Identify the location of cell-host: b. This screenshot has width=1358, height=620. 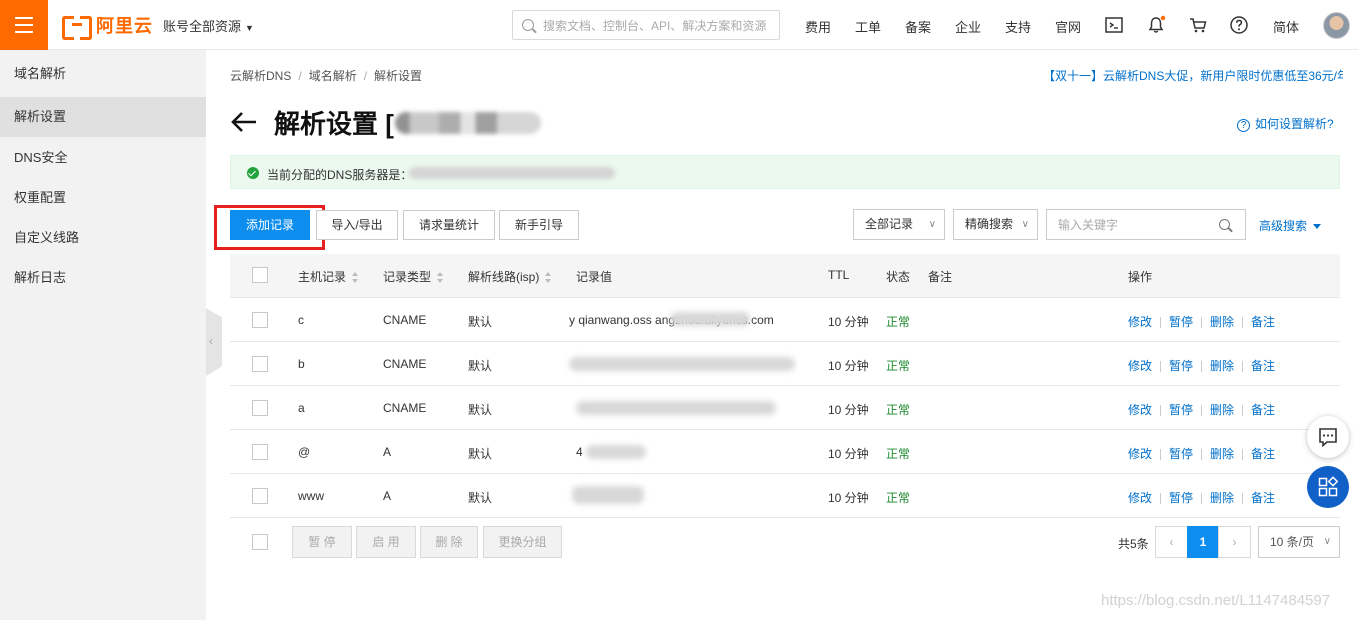
(301, 364).